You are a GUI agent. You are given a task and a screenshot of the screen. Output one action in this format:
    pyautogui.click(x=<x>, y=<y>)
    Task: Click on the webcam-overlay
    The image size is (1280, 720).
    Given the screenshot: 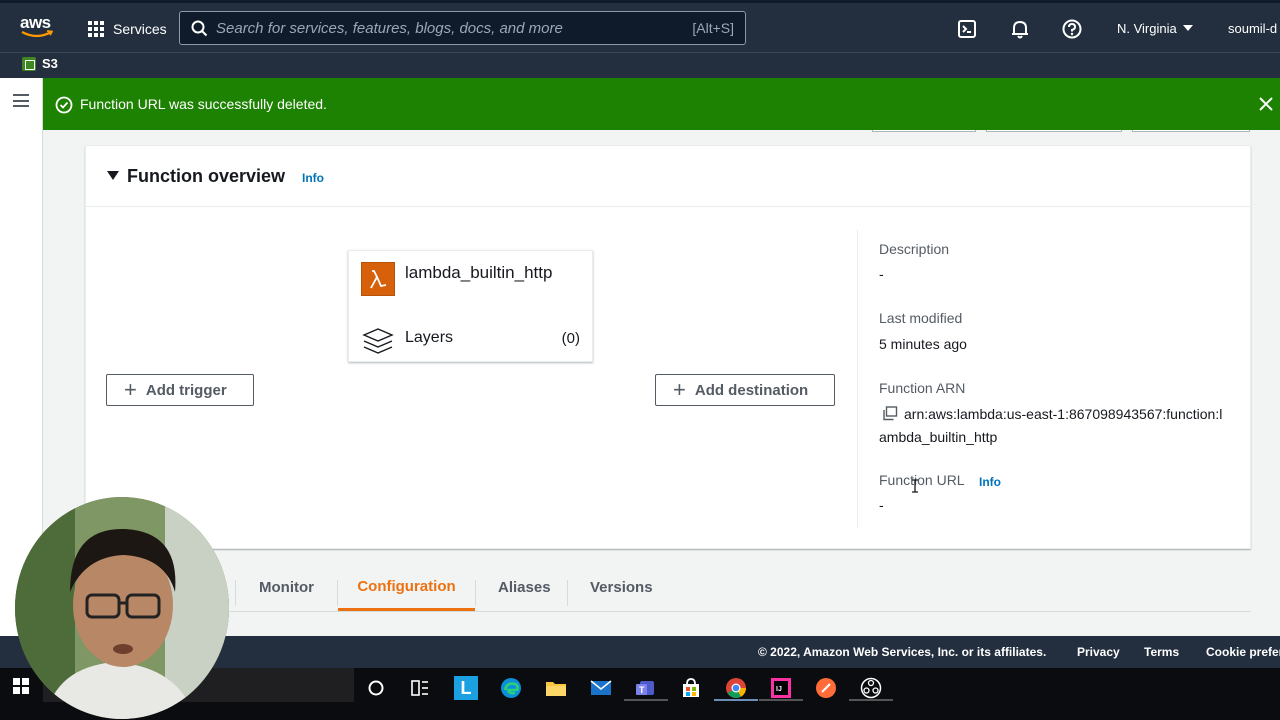 What is the action you would take?
    pyautogui.click(x=122, y=608)
    